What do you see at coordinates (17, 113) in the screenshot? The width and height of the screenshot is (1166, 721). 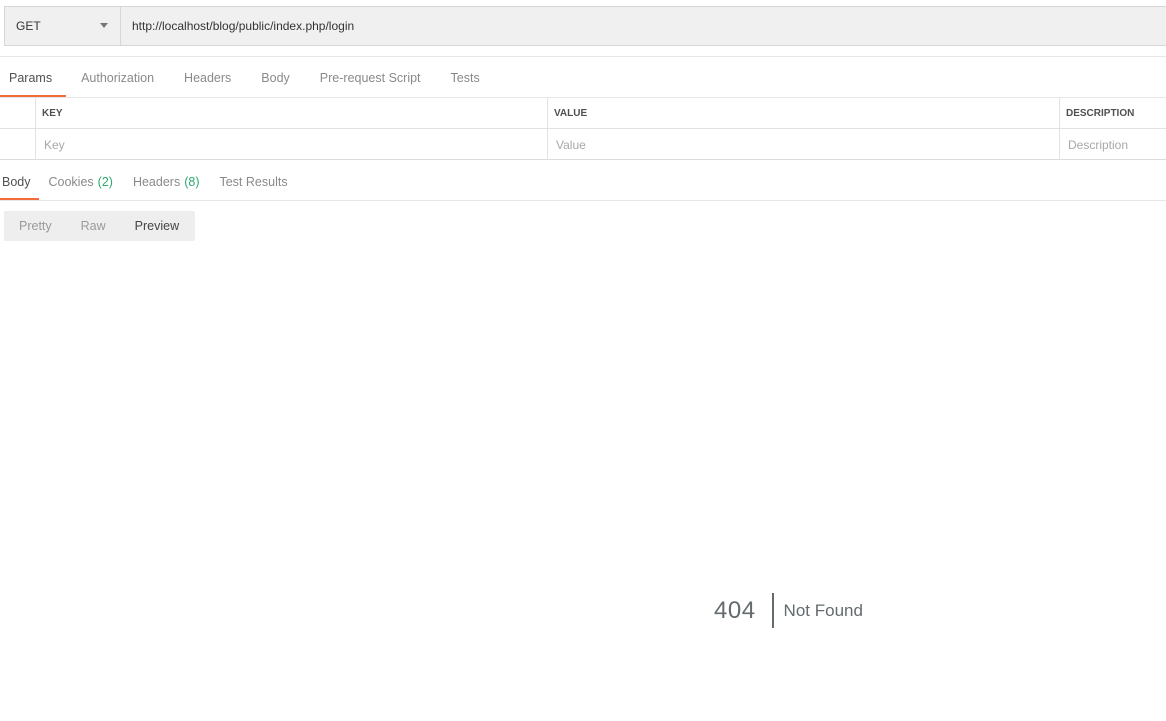 I see `checkbox-column-header` at bounding box center [17, 113].